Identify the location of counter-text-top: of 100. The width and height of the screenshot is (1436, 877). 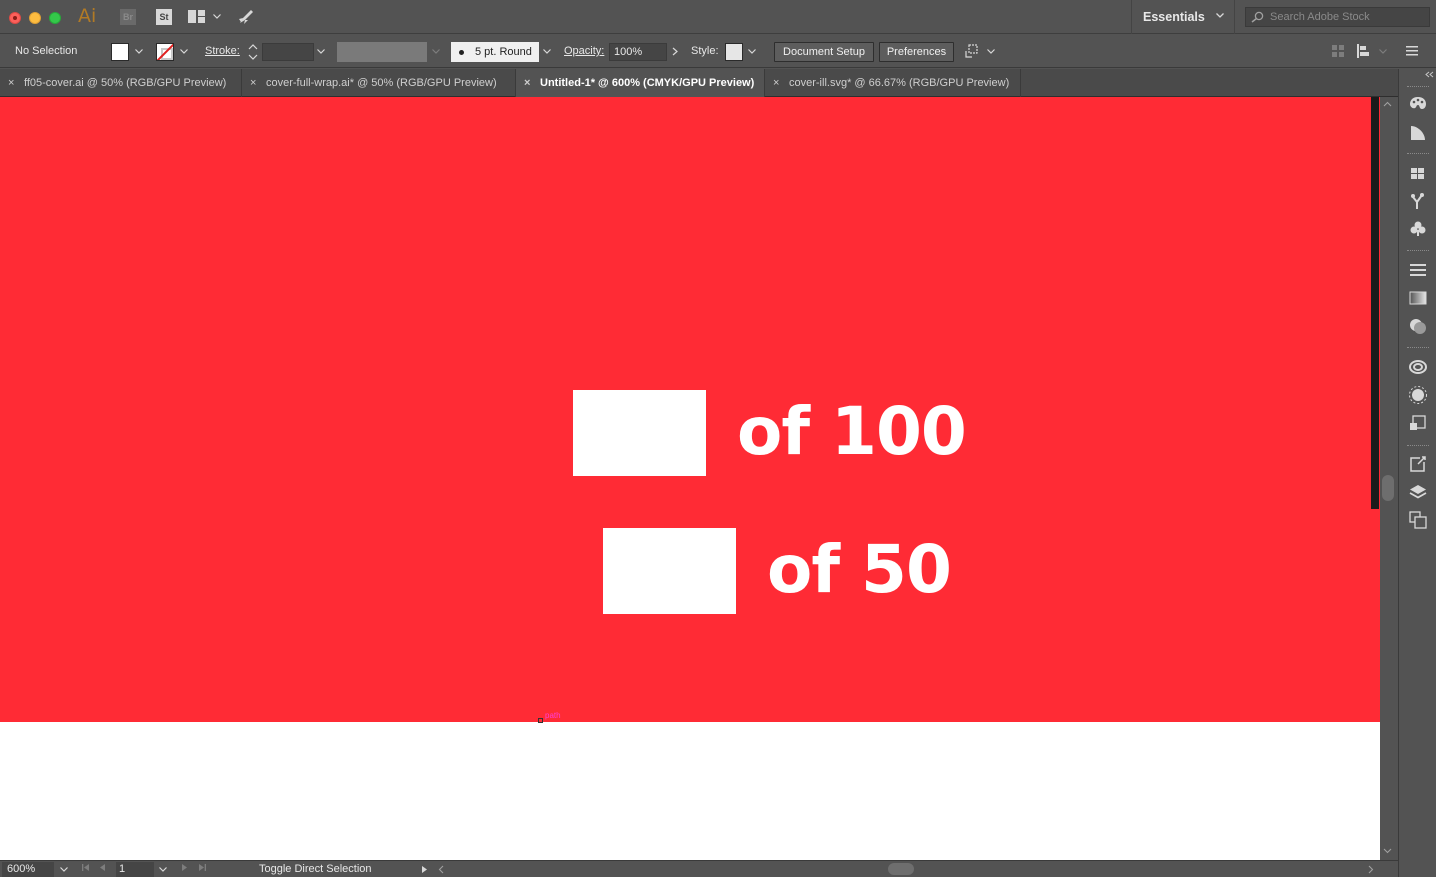
(852, 432).